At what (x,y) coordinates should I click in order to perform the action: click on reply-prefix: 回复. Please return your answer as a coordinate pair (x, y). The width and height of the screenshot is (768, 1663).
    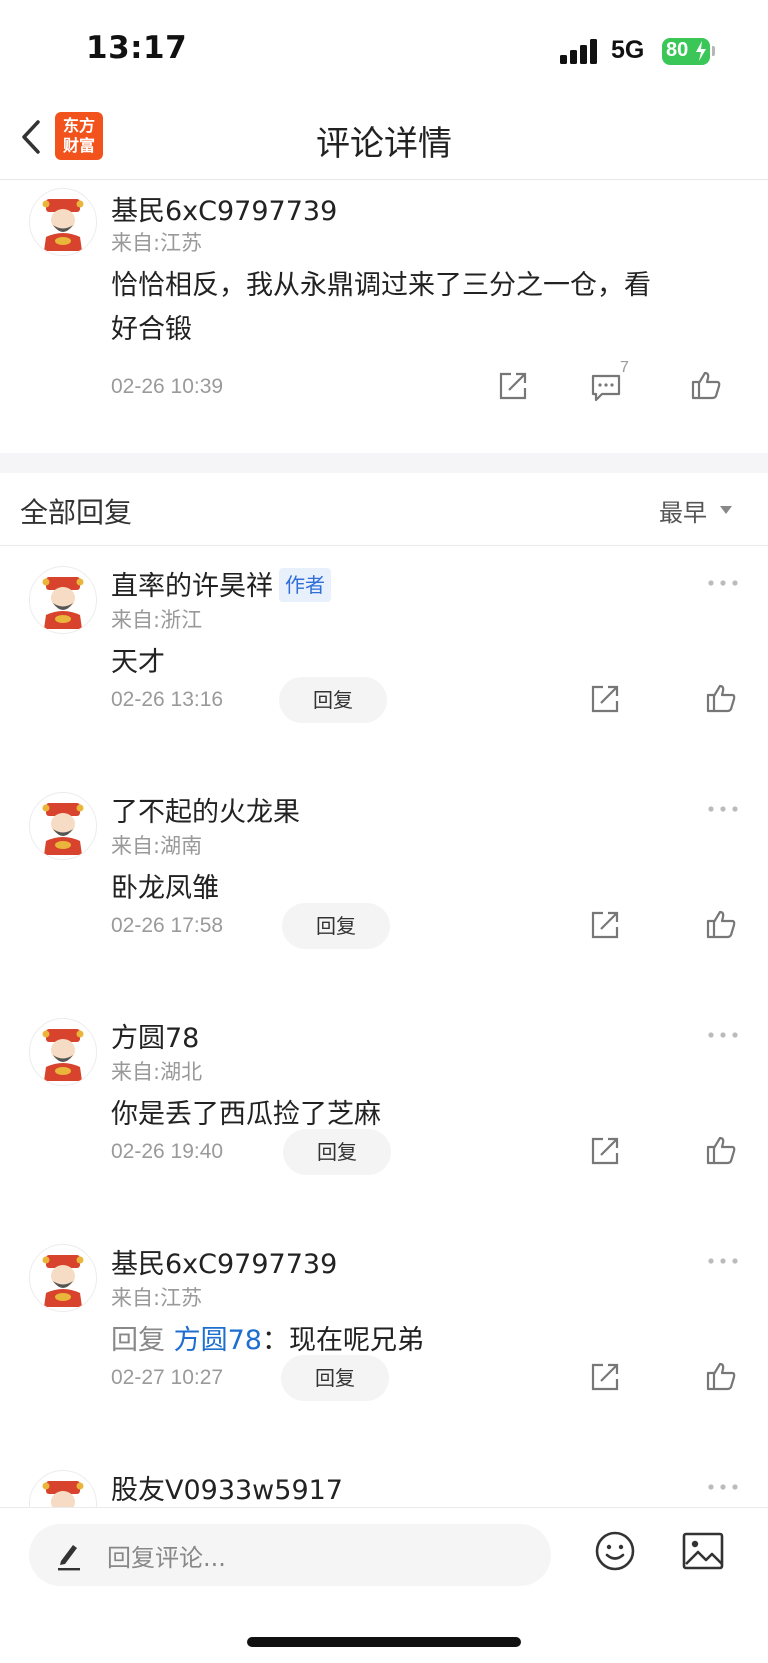
    Looking at the image, I should click on (138, 1340).